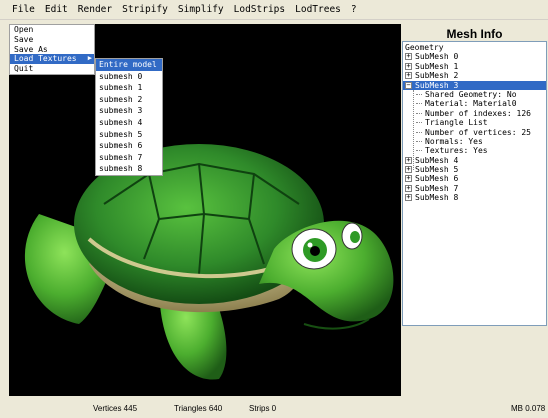 The image size is (548, 418). What do you see at coordinates (201, 10) in the screenshot?
I see `menu-simplify: Simplify` at bounding box center [201, 10].